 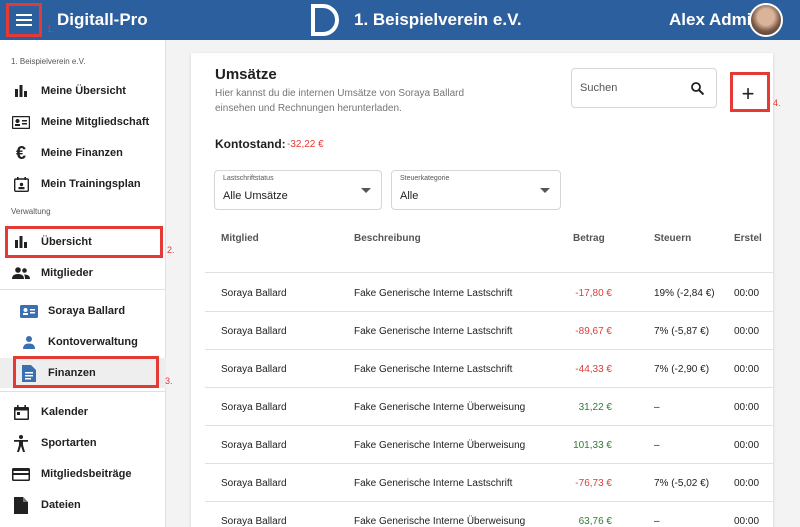 I want to click on sidebar-item-finanzen: Finanzen, so click(x=83, y=373).